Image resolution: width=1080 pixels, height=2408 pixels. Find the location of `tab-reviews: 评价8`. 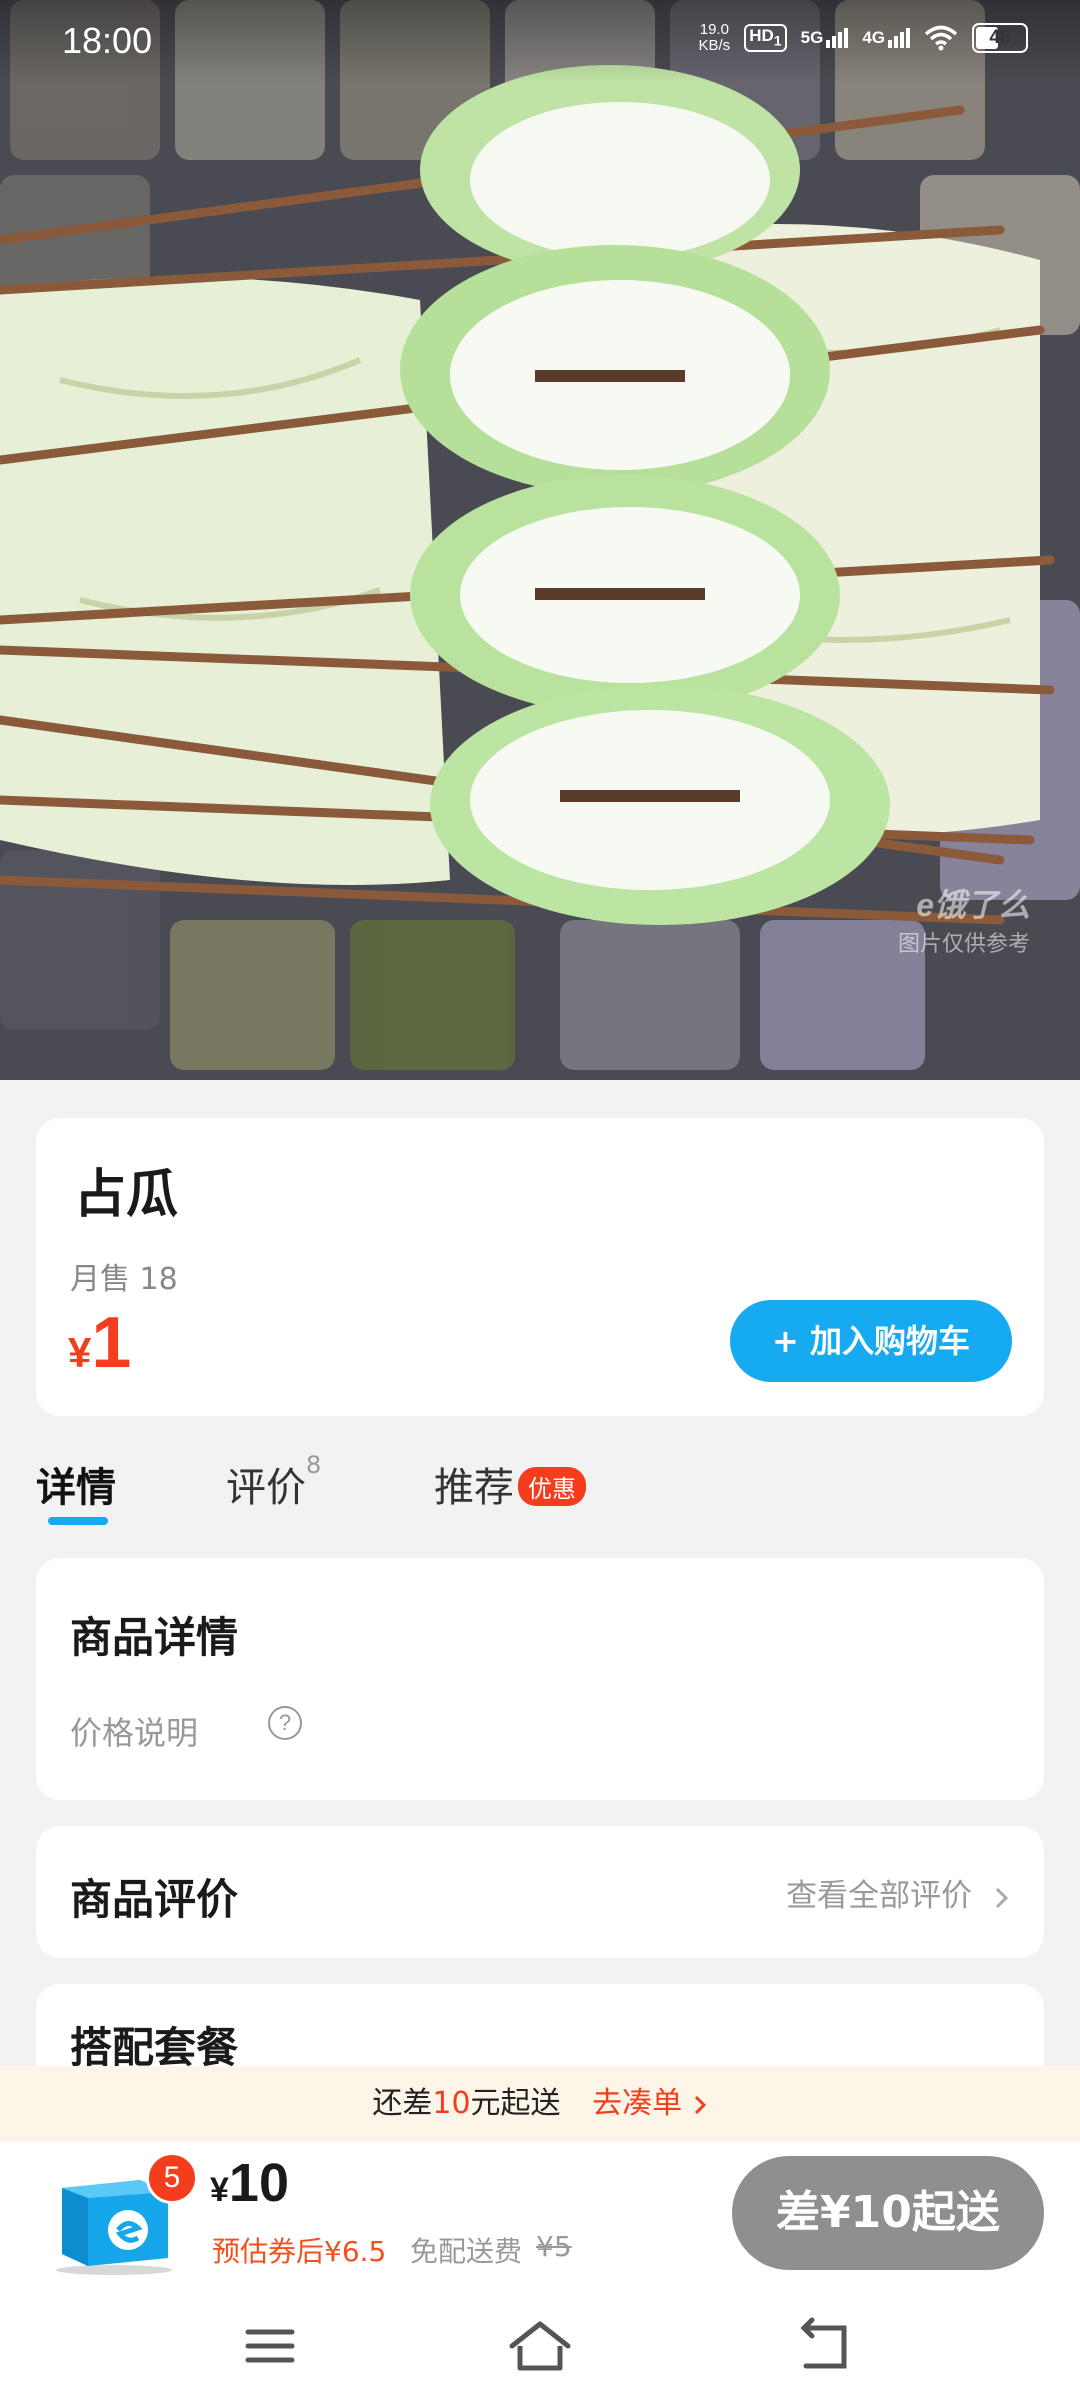

tab-reviews: 评价8 is located at coordinates (273, 1482).